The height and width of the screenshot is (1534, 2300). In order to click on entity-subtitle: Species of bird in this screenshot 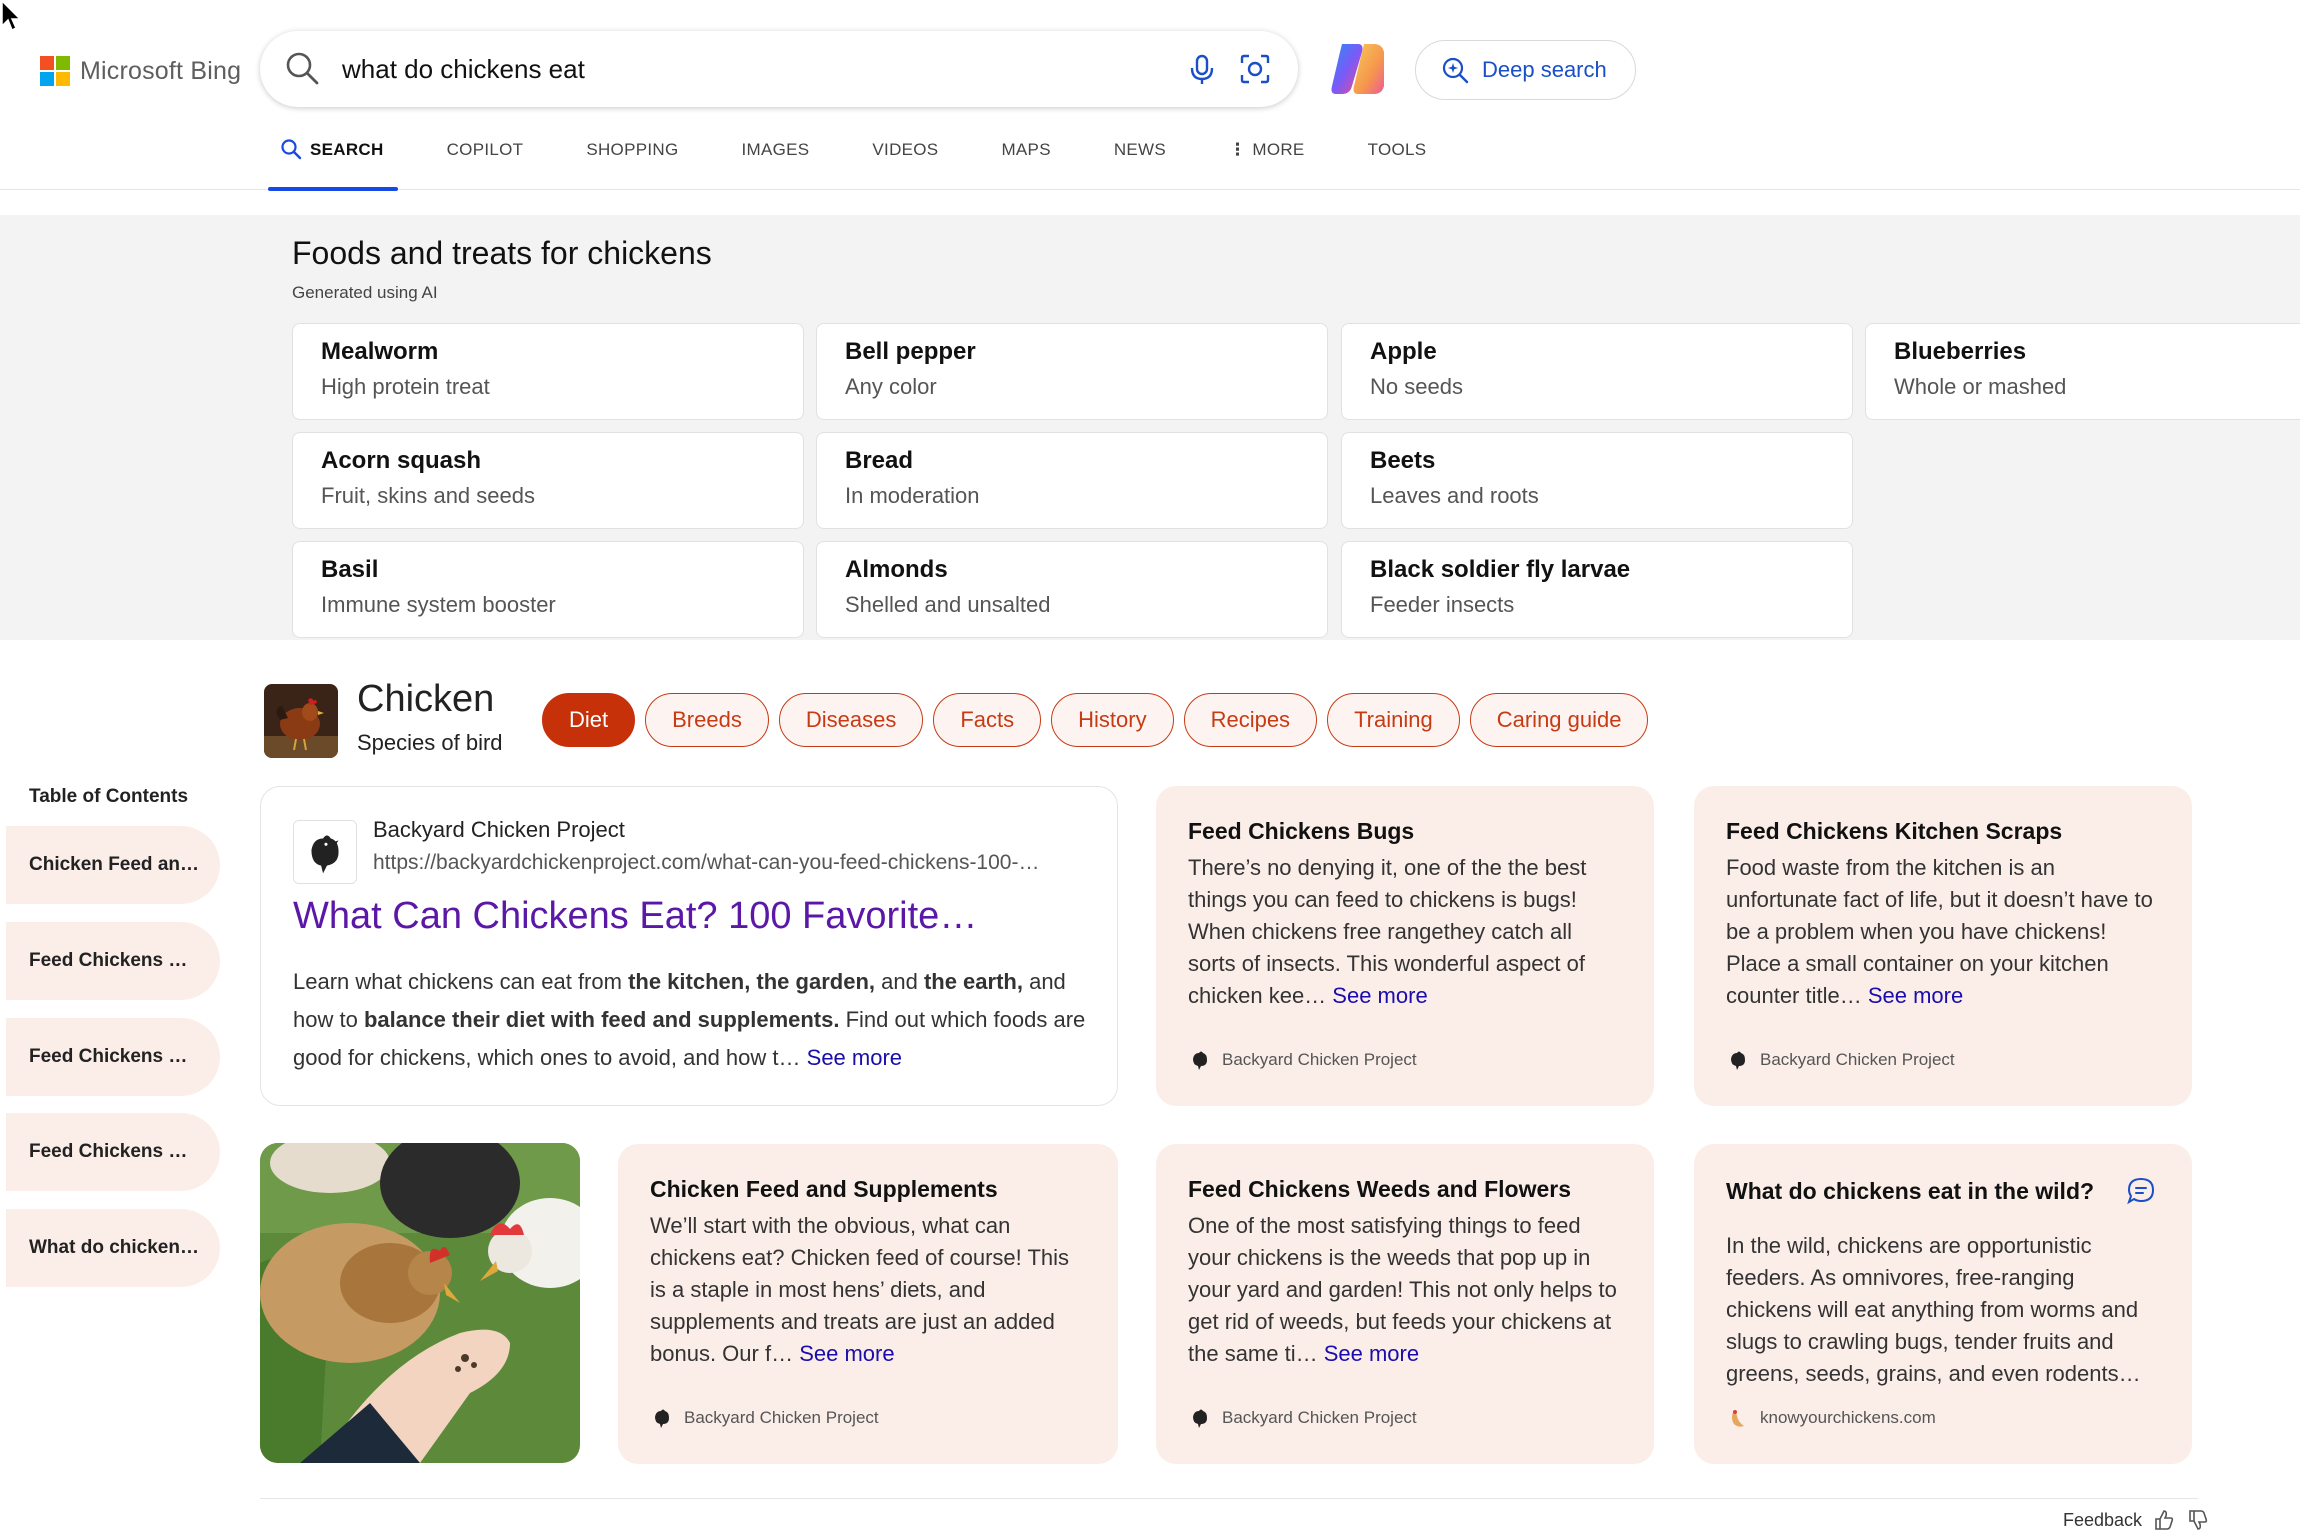, I will do `click(430, 742)`.